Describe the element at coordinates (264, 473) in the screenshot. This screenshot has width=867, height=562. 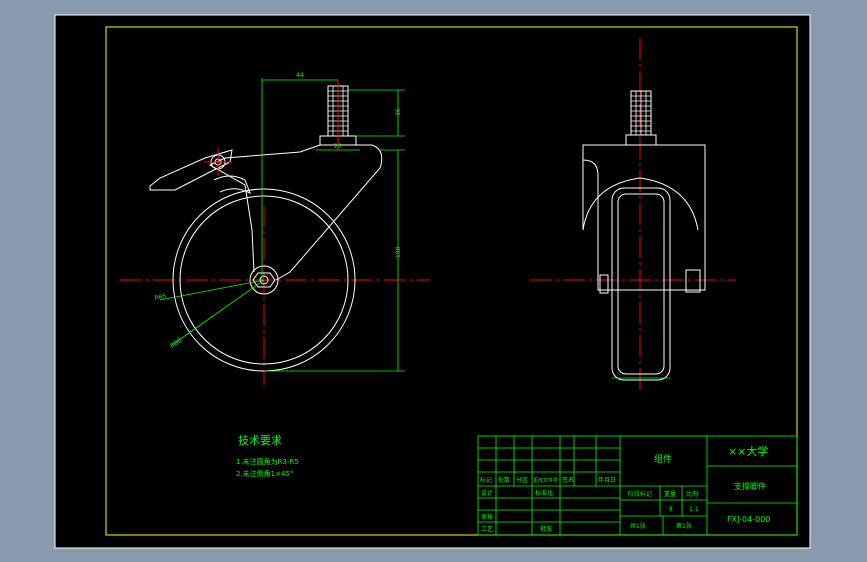
I see `tech-line-2: 2.未注倒角1×45°` at that location.